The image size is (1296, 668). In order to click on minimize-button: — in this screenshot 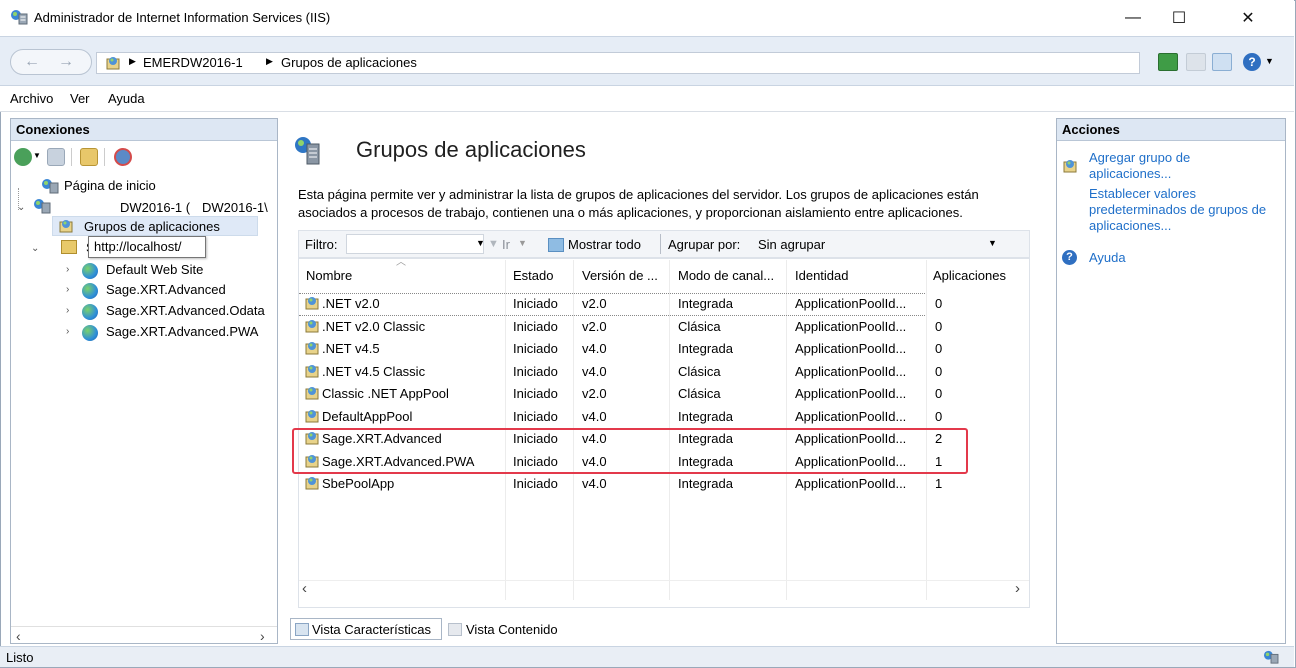, I will do `click(1133, 18)`.